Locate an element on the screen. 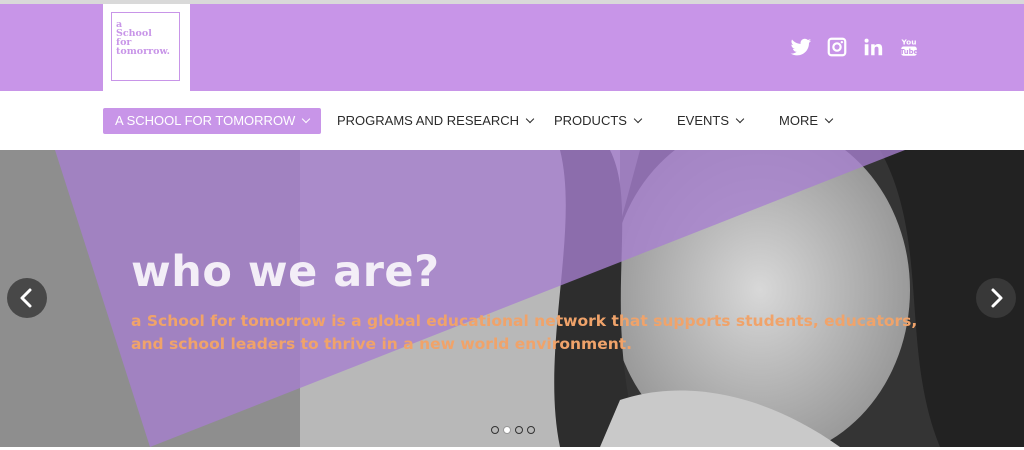 The height and width of the screenshot is (450, 1024). slider-next-button is located at coordinates (996, 298).